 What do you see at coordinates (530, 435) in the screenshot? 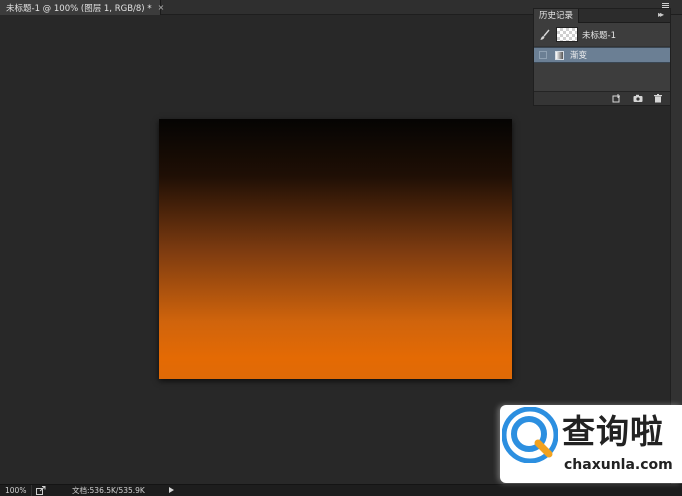
I see `search-magnifier-logo-icon` at bounding box center [530, 435].